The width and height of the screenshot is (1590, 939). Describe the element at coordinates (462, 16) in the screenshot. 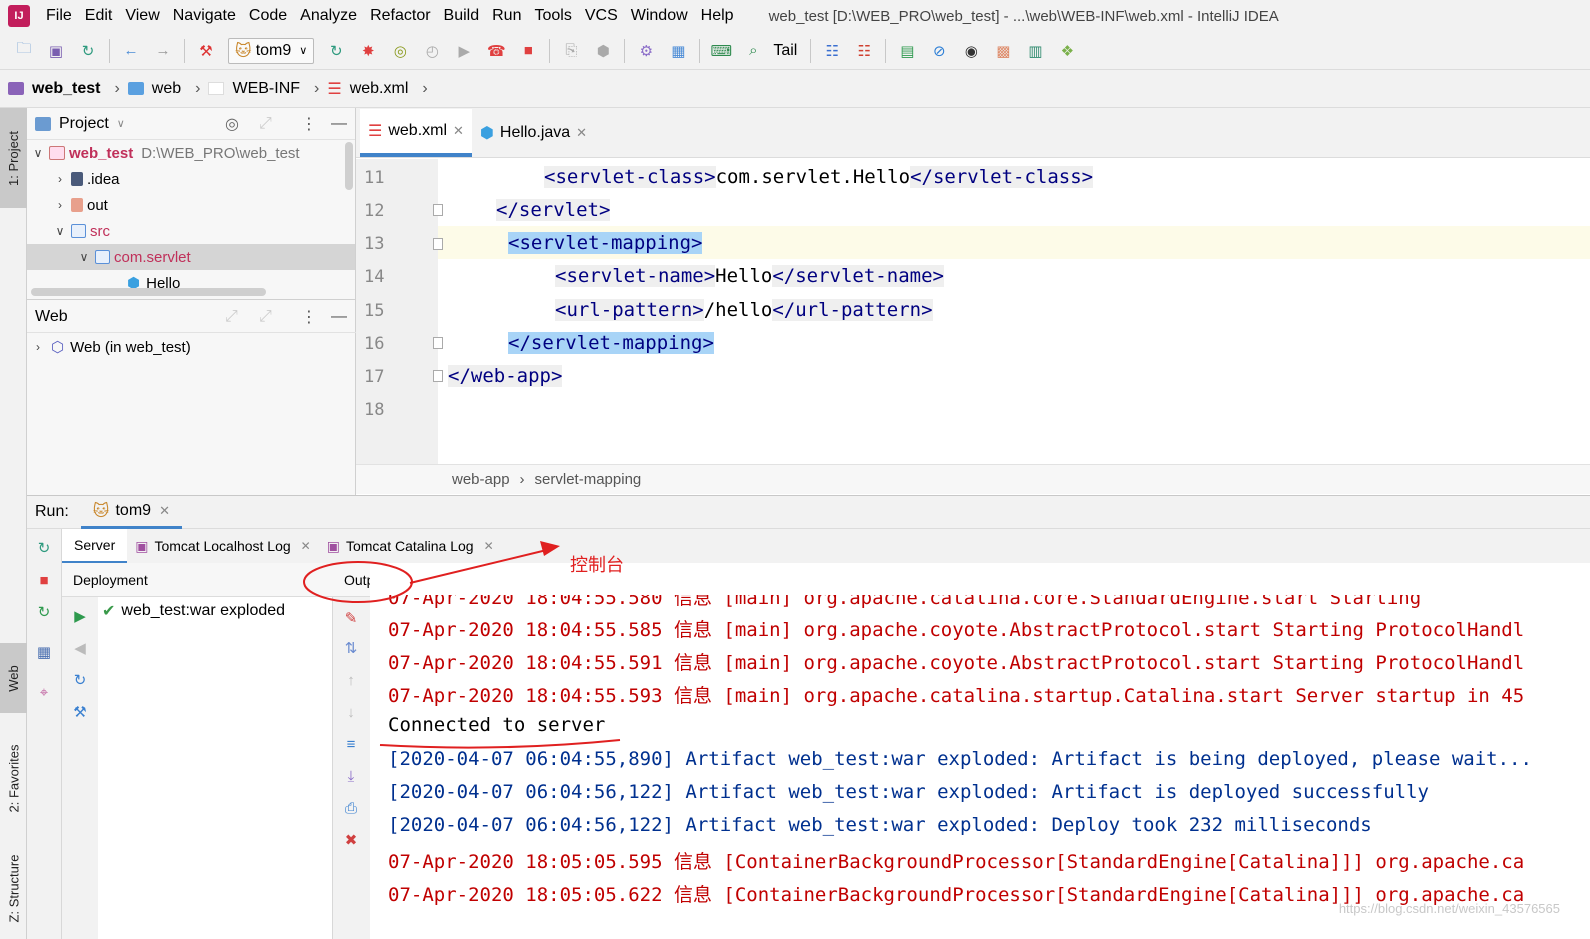

I see `menu-build: Build` at that location.